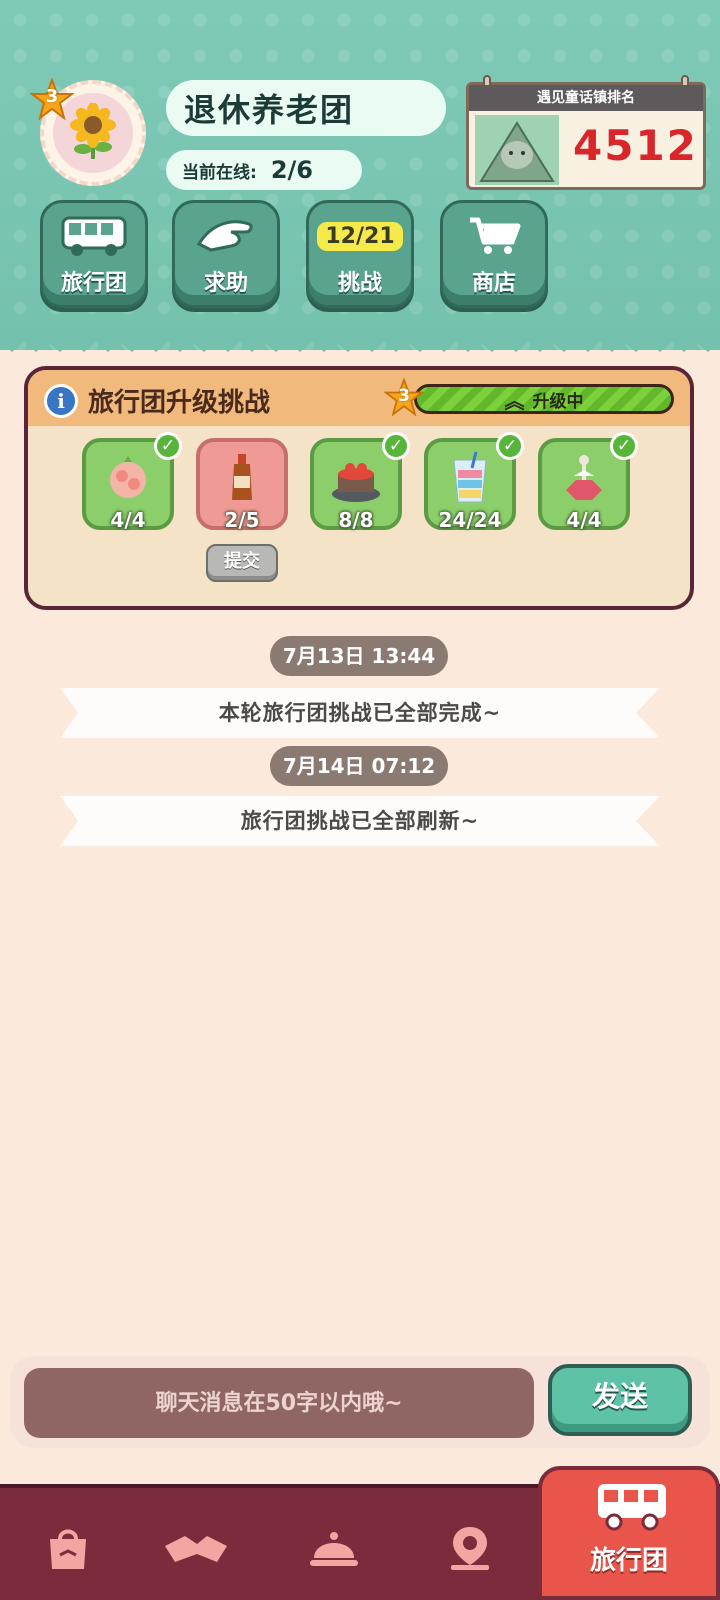 The image size is (720, 1600). I want to click on nav-label: 旅行团, so click(93, 283).